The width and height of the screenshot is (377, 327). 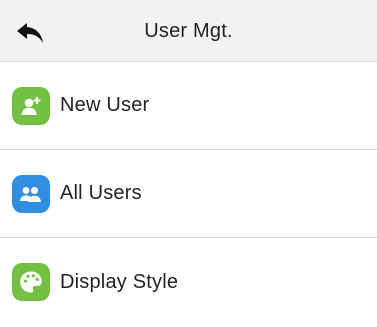 What do you see at coordinates (105, 105) in the screenshot?
I see `menu-item-label: New User` at bounding box center [105, 105].